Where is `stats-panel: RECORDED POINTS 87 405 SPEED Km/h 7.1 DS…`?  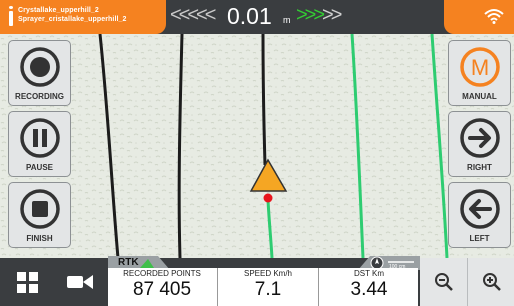
stats-panel: RECORDED POINTS 87 405 SPEED Km/h 7.1 DS… is located at coordinates (263, 287).